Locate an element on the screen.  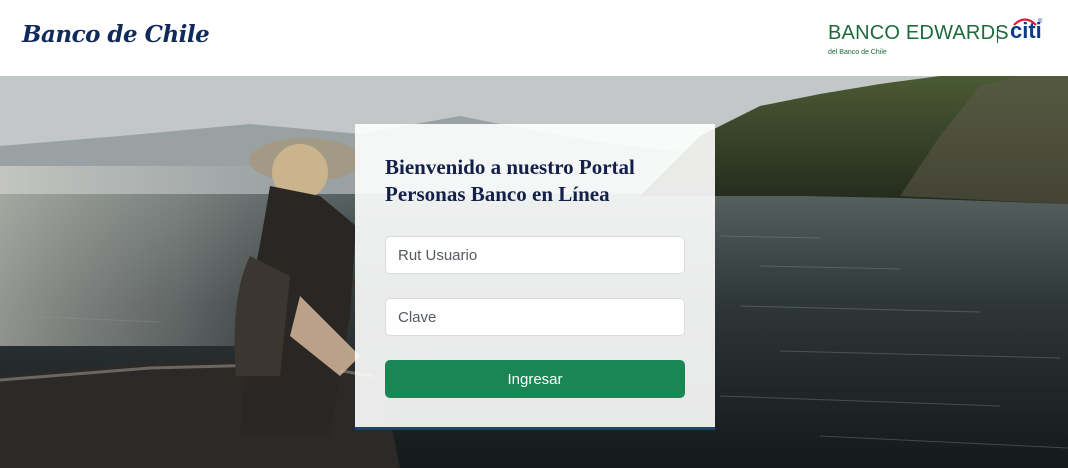
ingresar-button: Ingresar is located at coordinates (535, 379).